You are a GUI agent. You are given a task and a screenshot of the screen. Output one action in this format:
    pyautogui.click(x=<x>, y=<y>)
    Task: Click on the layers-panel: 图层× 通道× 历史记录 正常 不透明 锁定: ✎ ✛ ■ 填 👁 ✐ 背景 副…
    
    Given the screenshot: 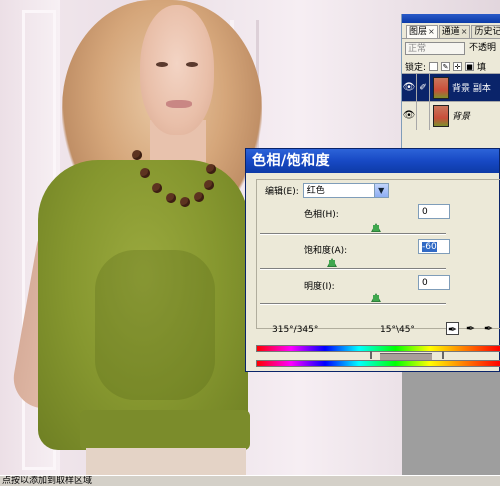 What is the action you would take?
    pyautogui.click(x=450, y=82)
    